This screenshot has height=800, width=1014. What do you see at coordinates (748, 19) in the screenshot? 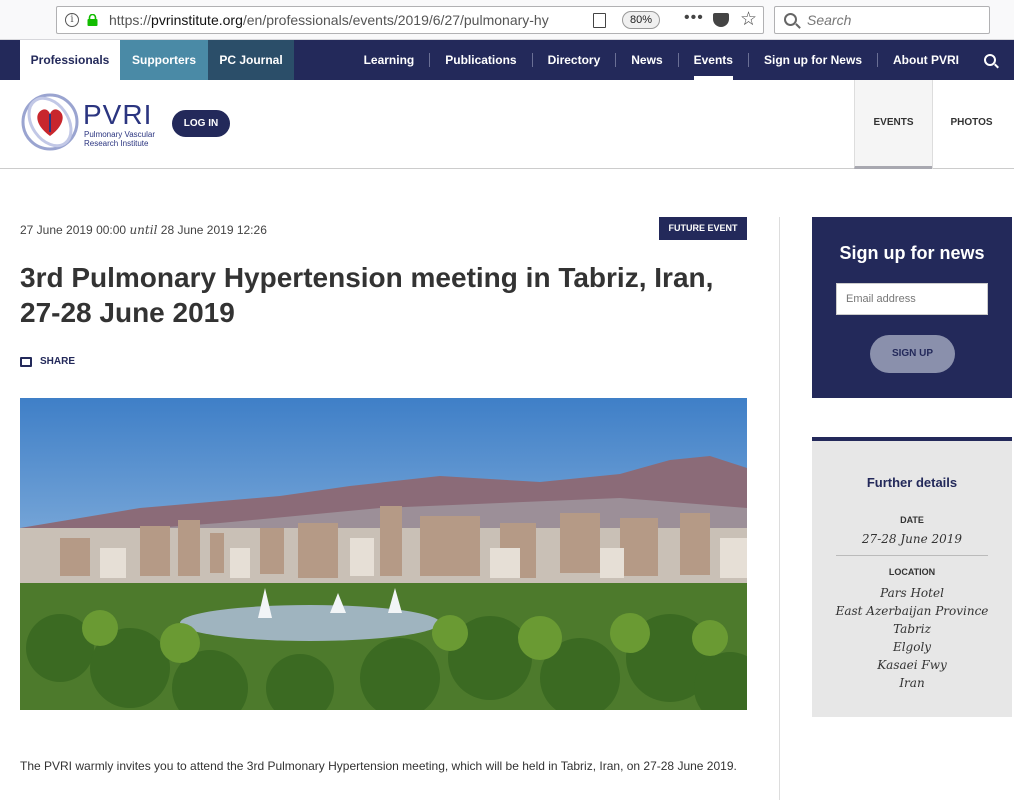
I see `bookmark-star-icon: ☆` at bounding box center [748, 19].